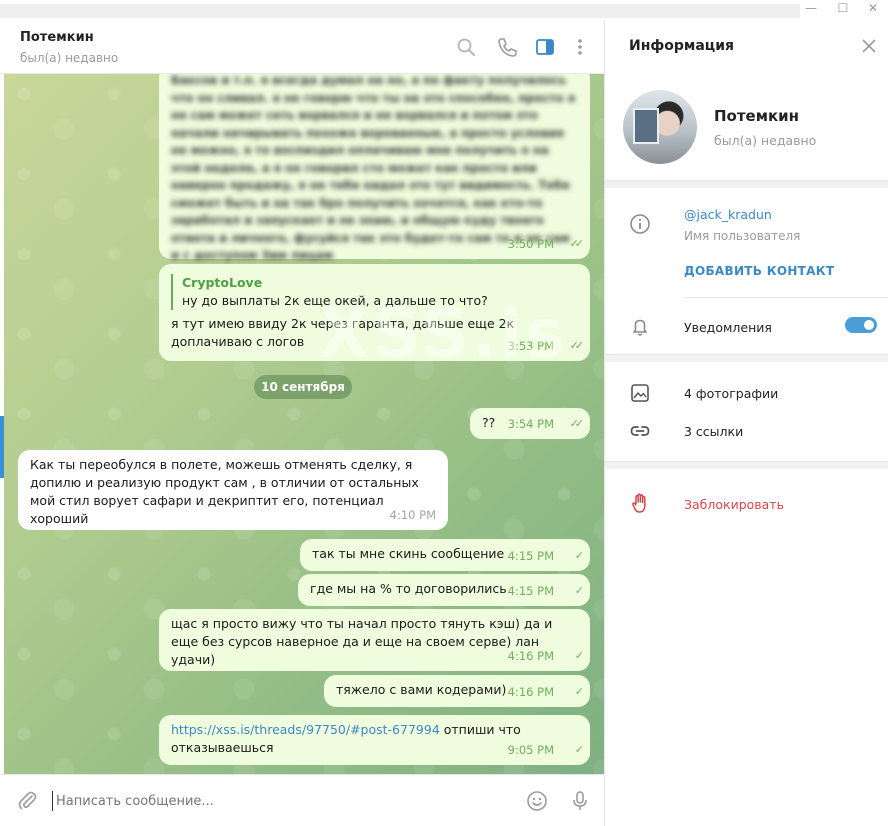  Describe the element at coordinates (731, 393) in the screenshot. I see `photos-item: 4 фотографии` at that location.